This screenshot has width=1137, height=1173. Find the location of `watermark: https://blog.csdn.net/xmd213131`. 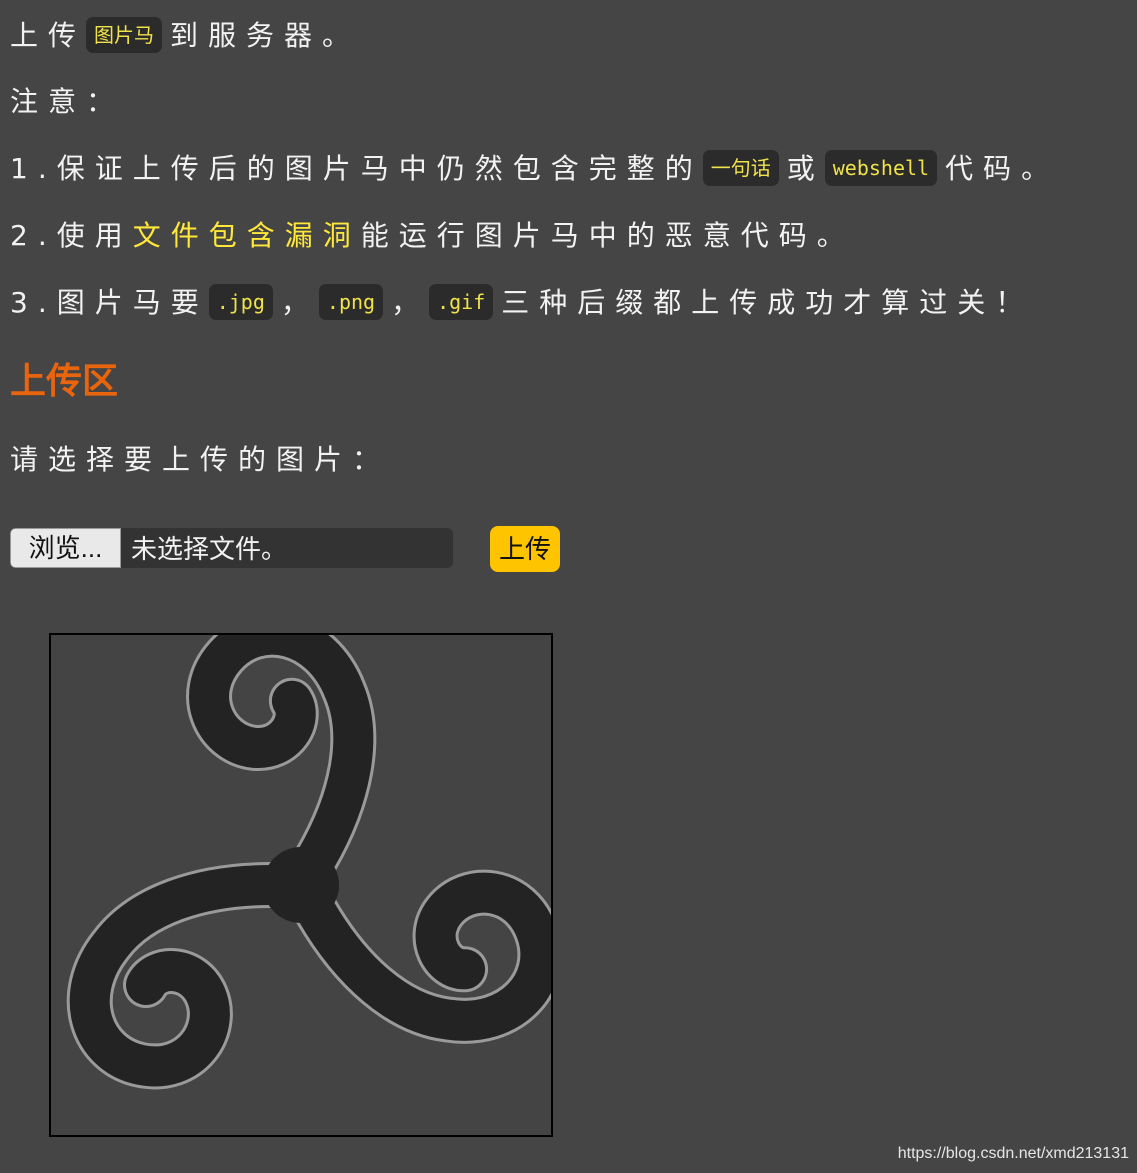

watermark: https://blog.csdn.net/xmd213131 is located at coordinates (1013, 1153).